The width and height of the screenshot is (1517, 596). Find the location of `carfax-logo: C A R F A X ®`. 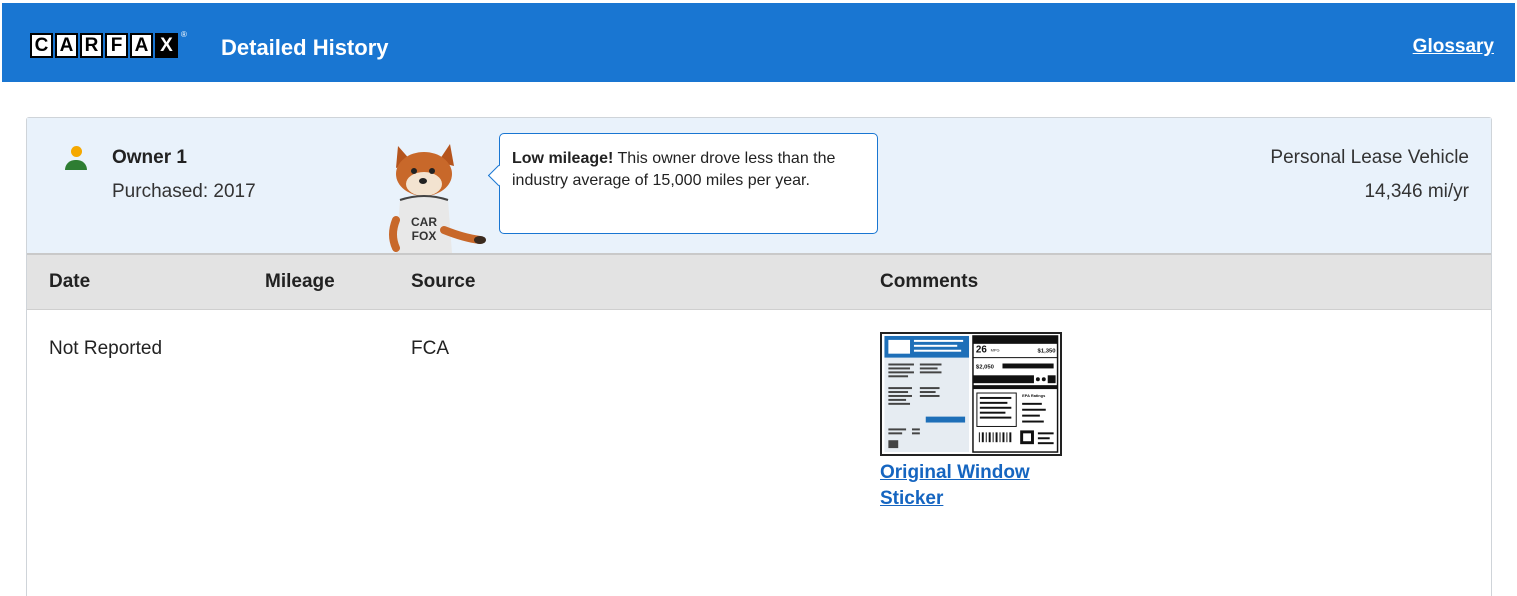

carfax-logo: C A R F A X ® is located at coordinates (108, 44).